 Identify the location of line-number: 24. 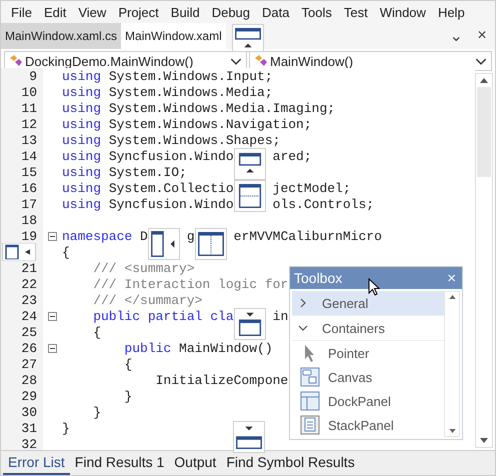
(29, 316).